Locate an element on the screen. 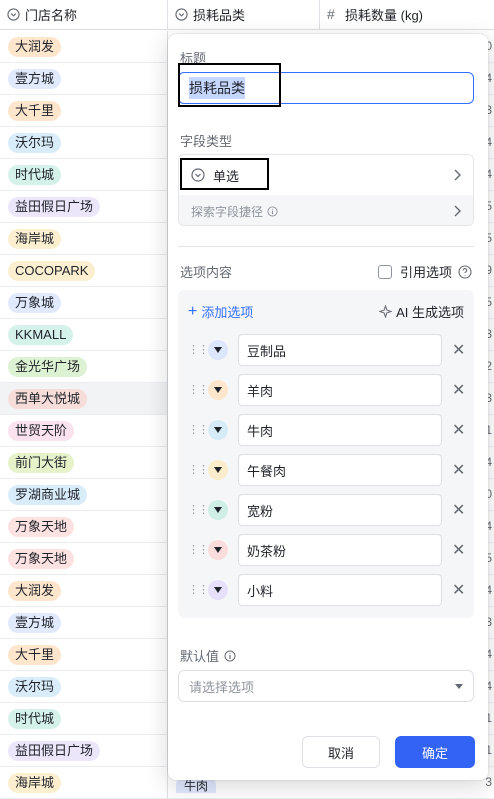 The height and width of the screenshot is (799, 494). option-value: 牛肉 is located at coordinates (260, 431).